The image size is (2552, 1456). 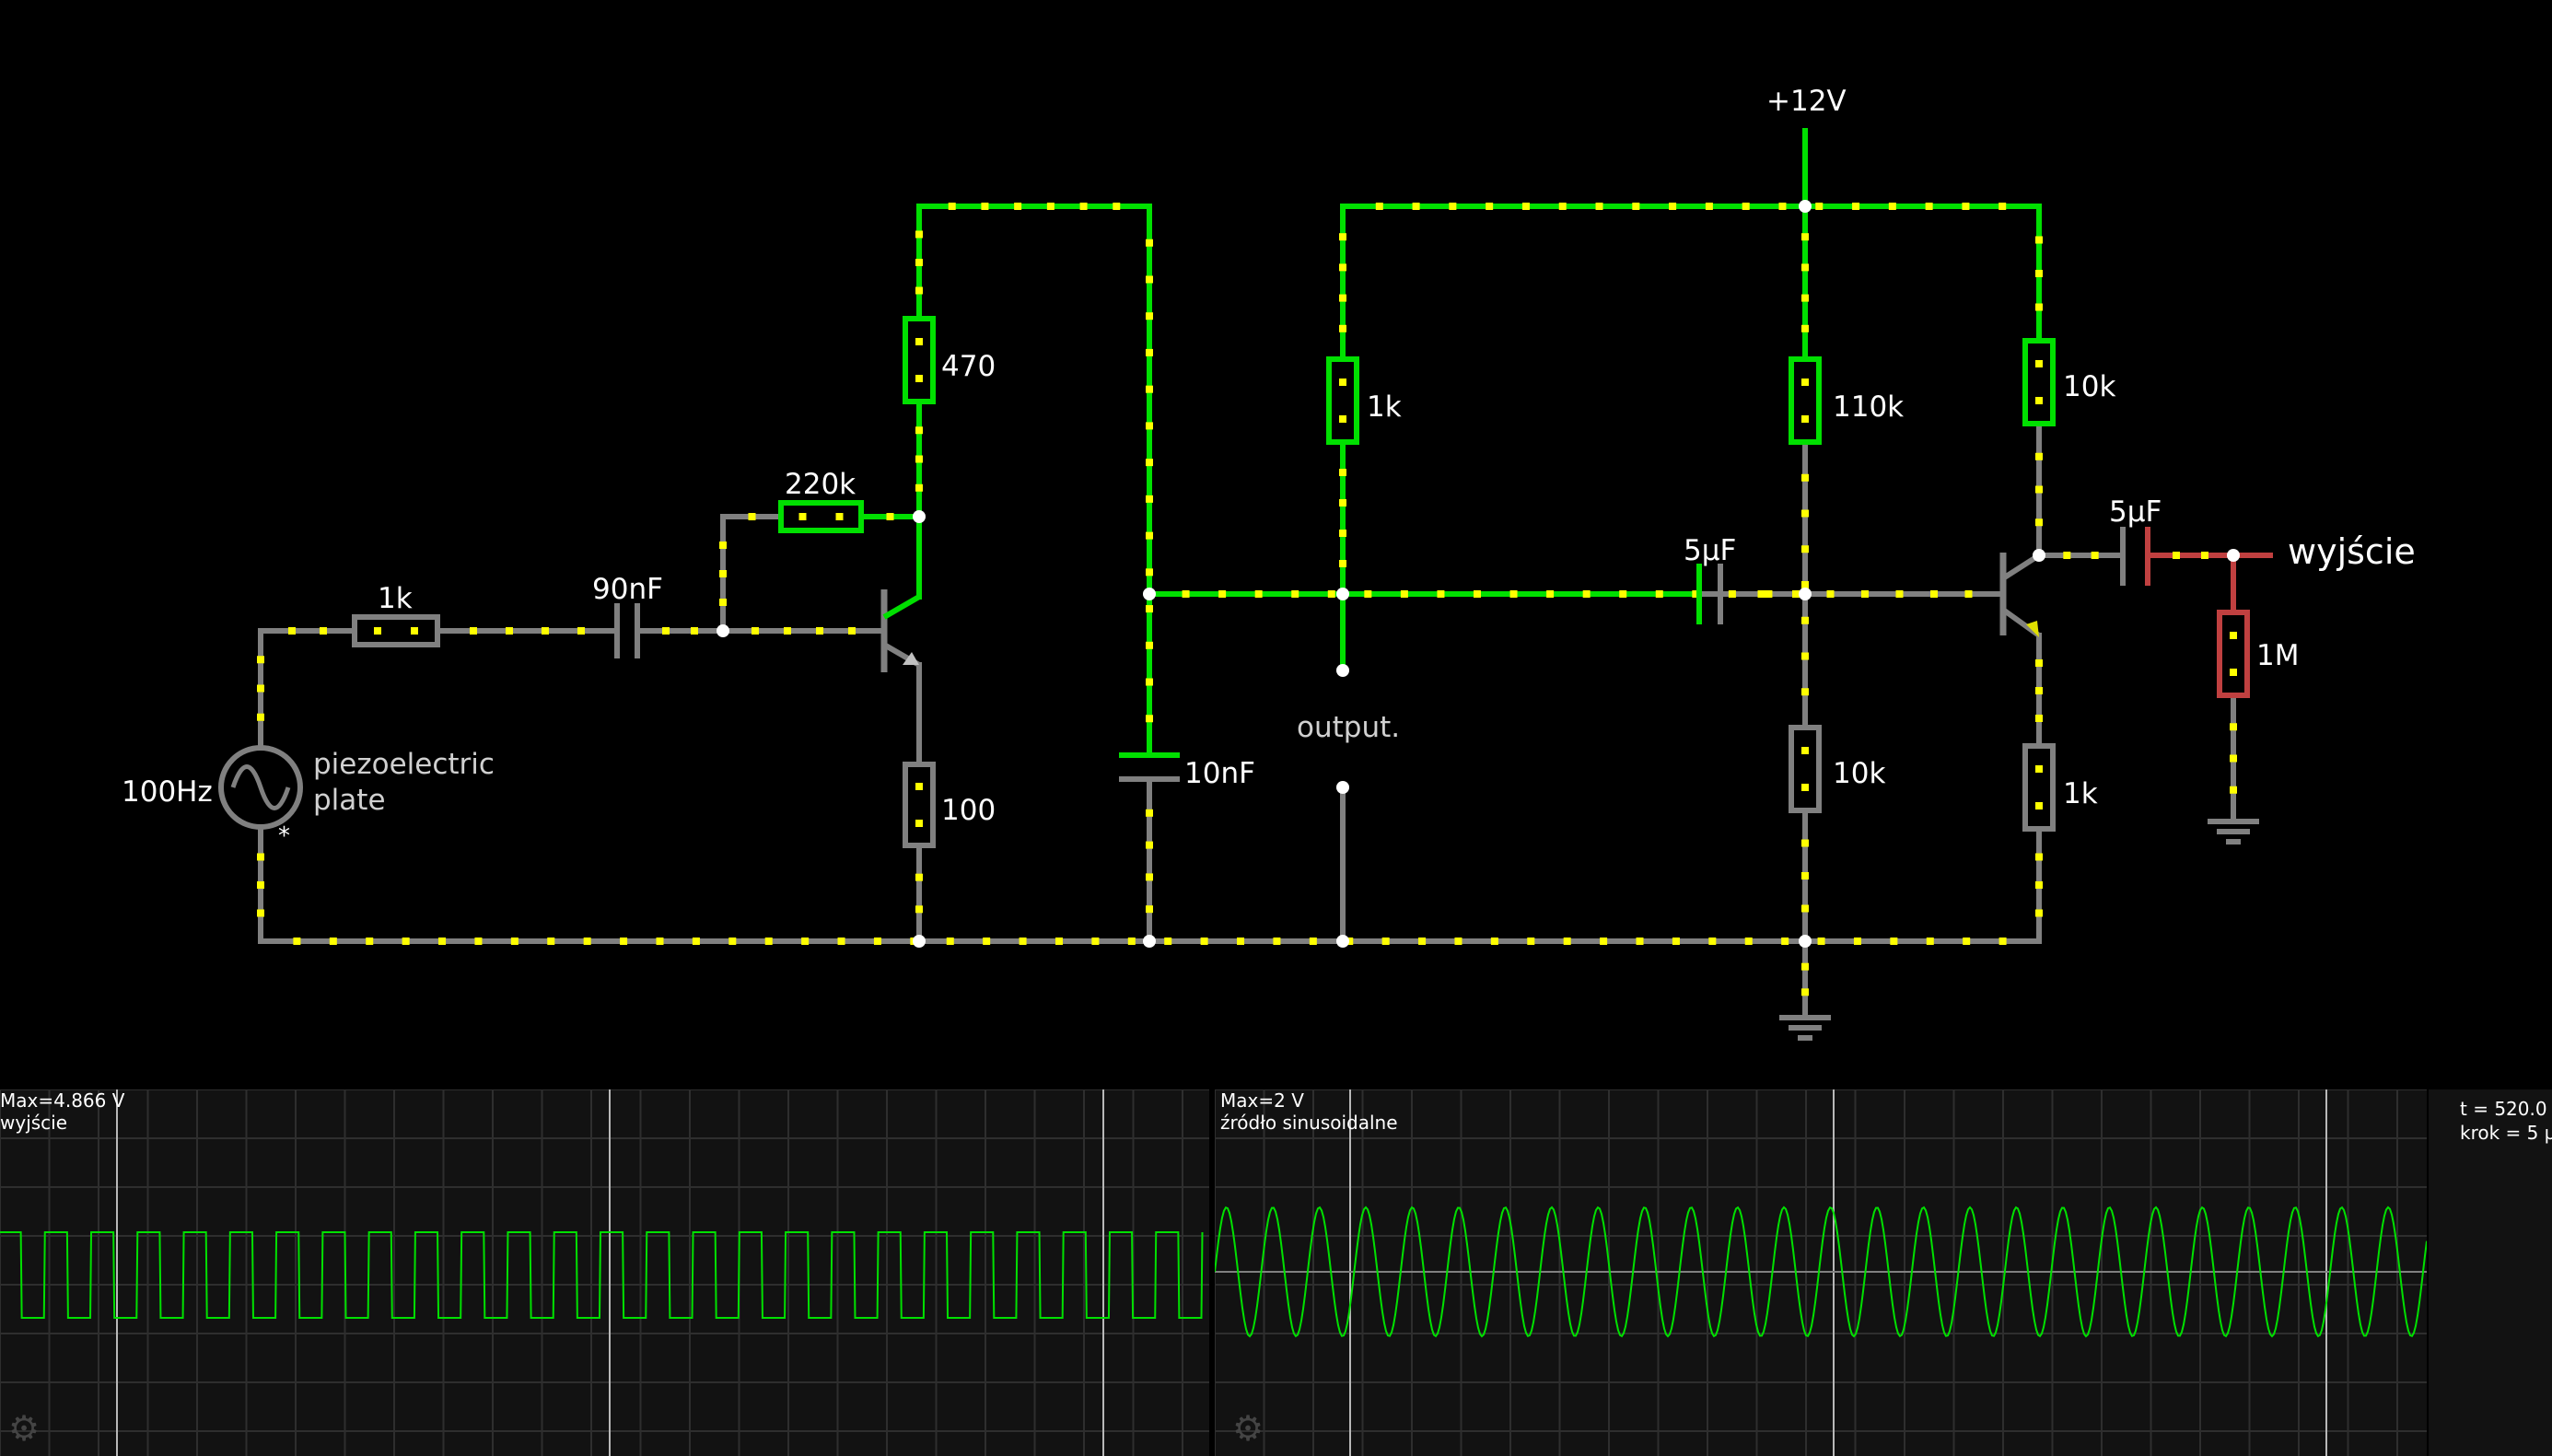 I want to click on c-out-label: 5µF, so click(x=2136, y=512).